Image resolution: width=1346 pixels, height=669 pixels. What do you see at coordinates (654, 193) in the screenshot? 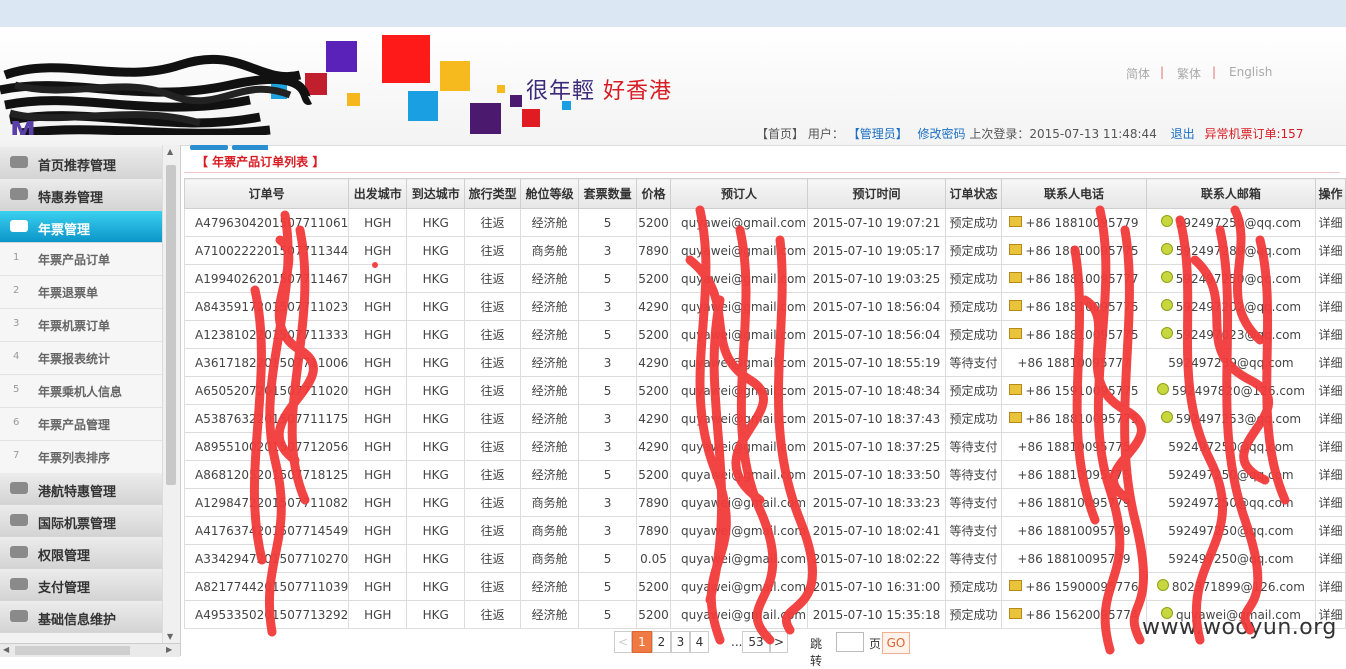
I see `col-price: 价格` at bounding box center [654, 193].